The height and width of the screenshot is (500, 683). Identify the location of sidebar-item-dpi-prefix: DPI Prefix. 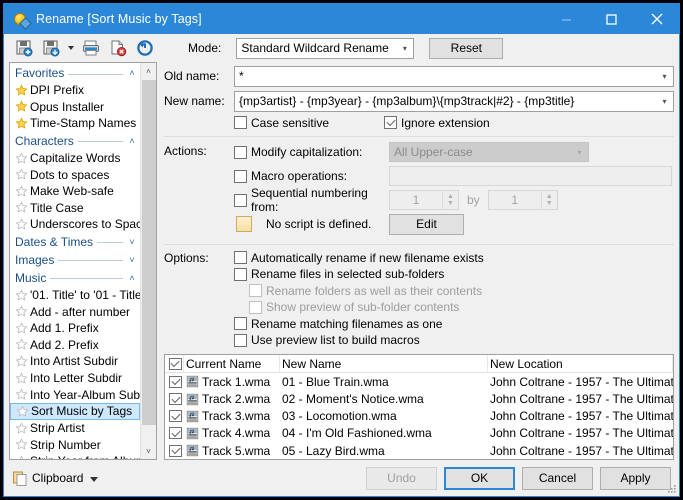
(75, 90).